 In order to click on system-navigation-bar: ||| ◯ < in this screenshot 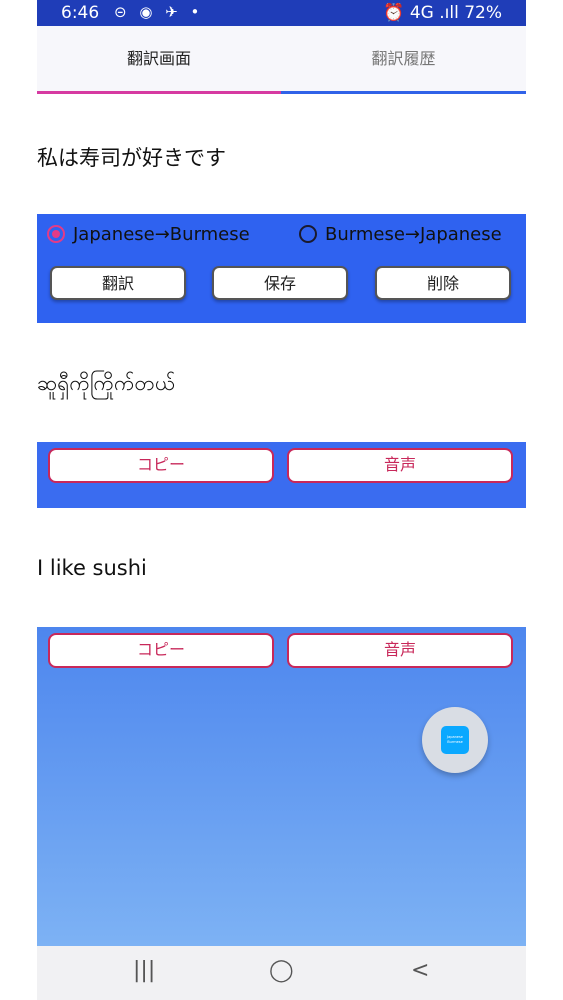, I will do `click(281, 973)`.